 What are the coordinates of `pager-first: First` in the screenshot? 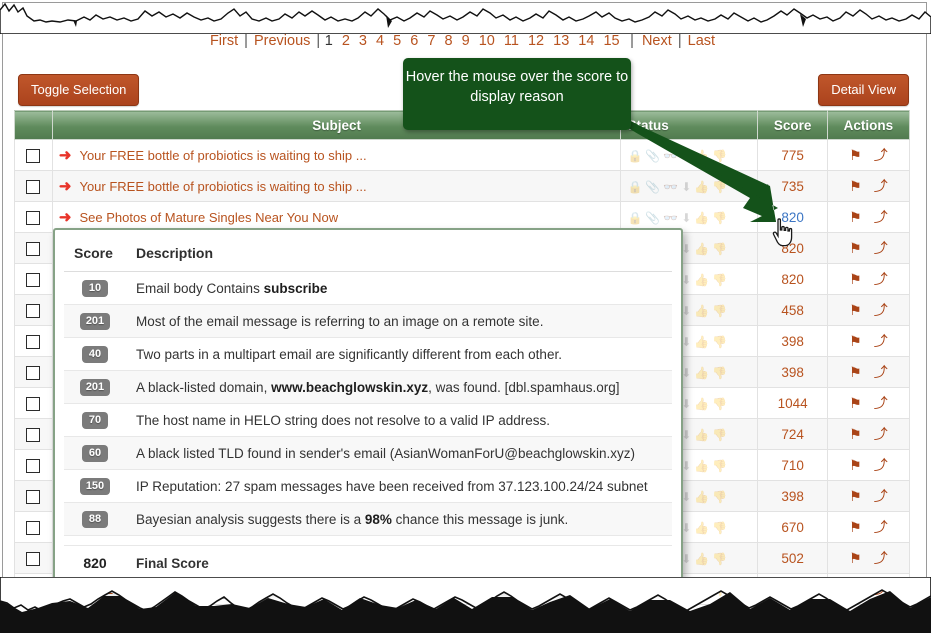 It's located at (224, 41).